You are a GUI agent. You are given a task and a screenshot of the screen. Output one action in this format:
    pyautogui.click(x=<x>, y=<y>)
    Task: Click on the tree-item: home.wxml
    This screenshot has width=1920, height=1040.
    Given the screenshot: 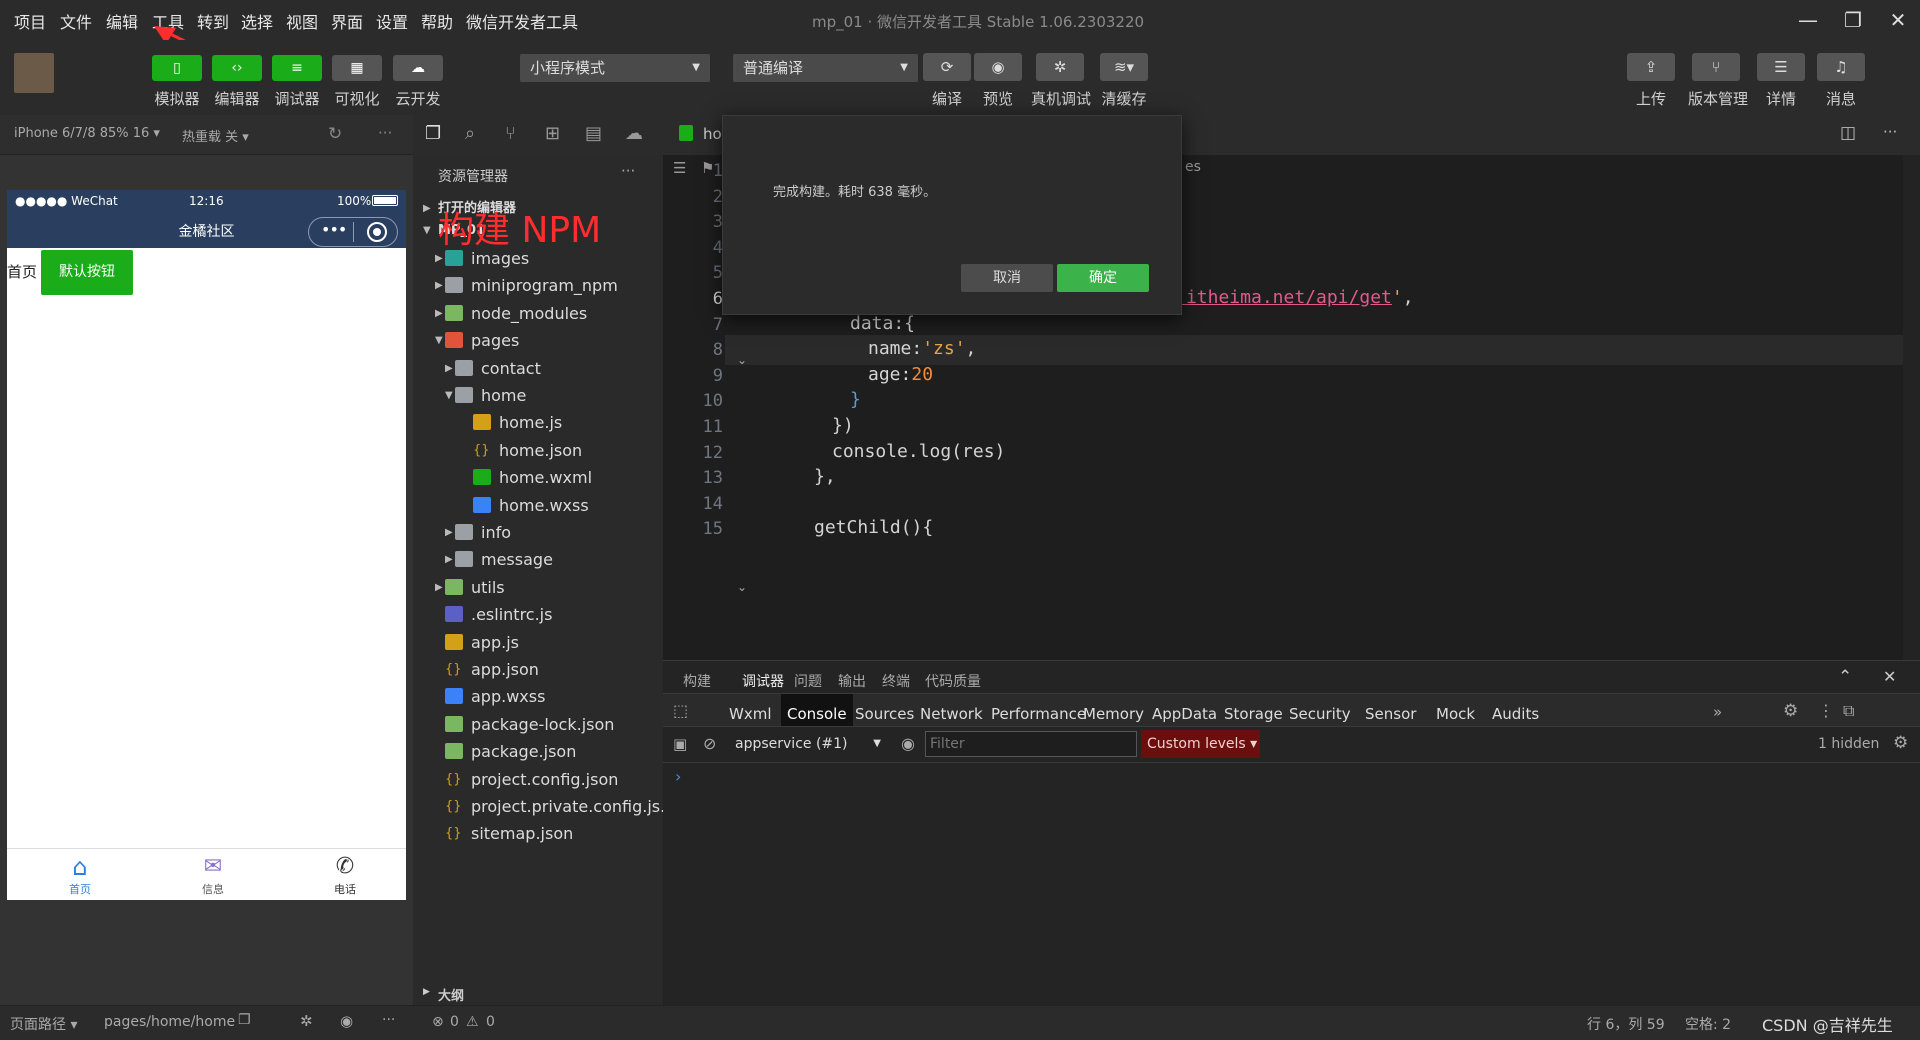 What is the action you would take?
    pyautogui.click(x=538, y=477)
    